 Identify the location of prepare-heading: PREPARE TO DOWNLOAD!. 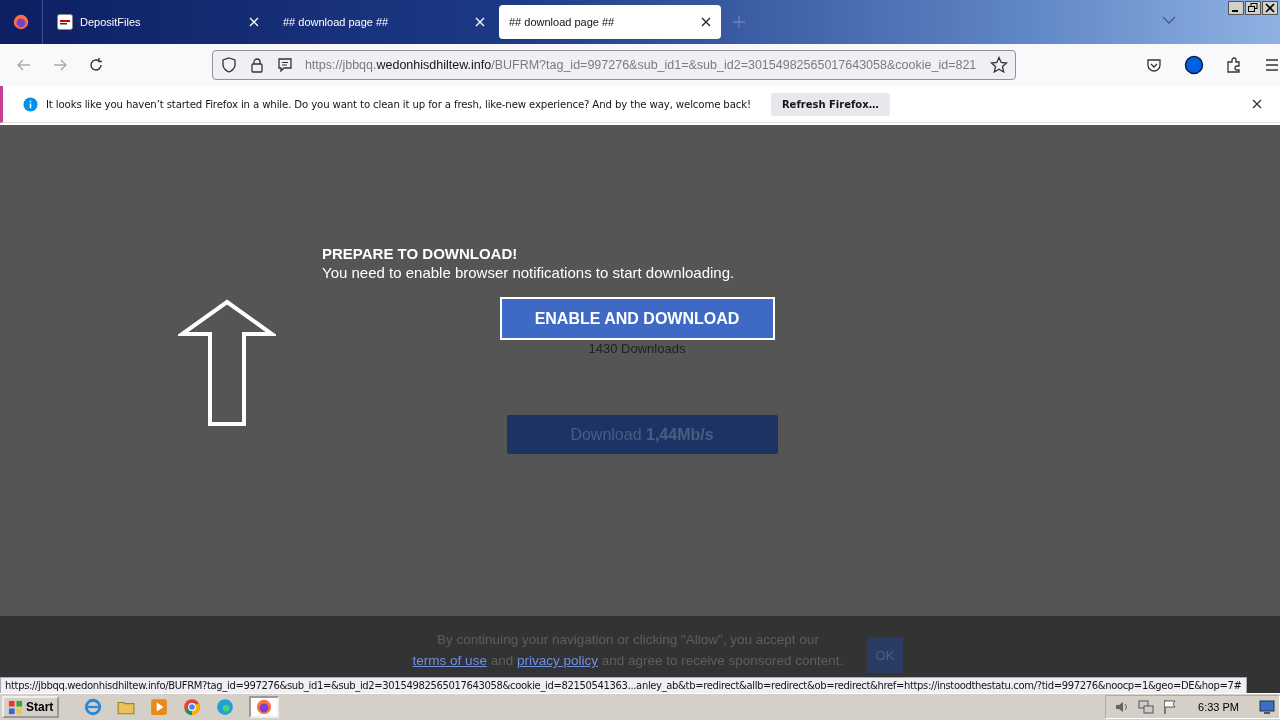
(420, 253).